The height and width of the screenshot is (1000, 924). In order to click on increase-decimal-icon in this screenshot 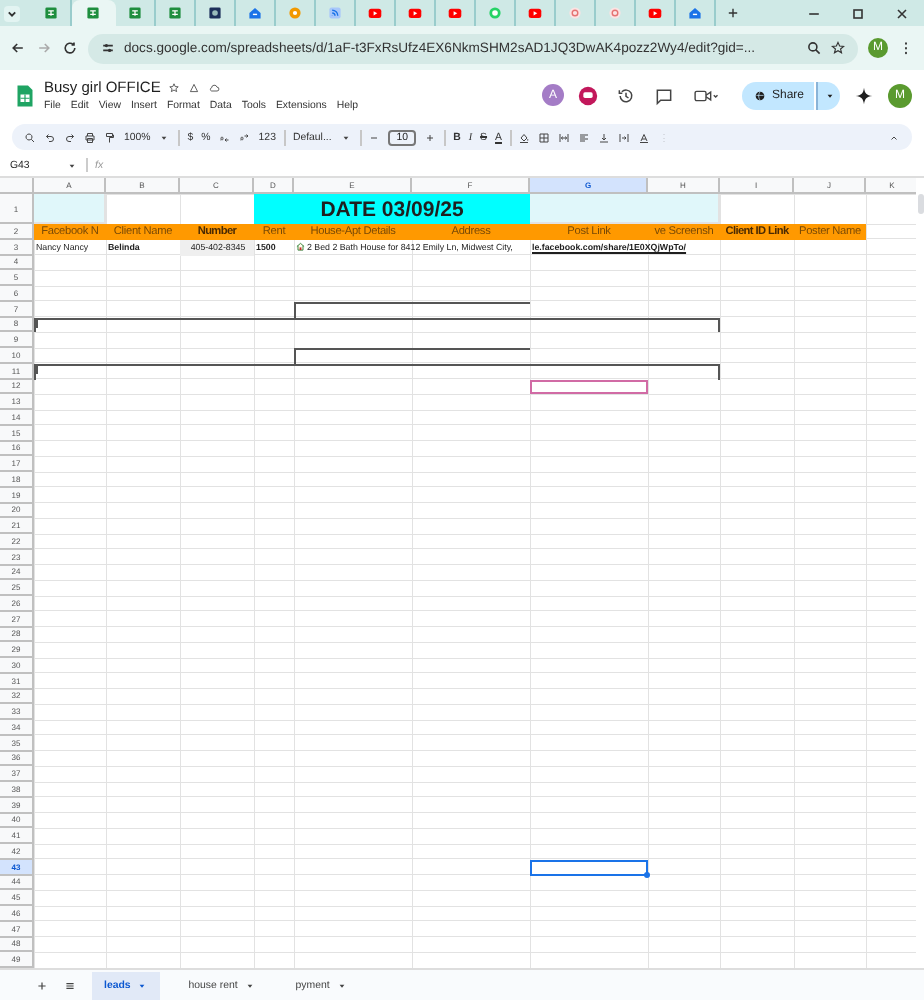, I will do `click(244, 137)`.